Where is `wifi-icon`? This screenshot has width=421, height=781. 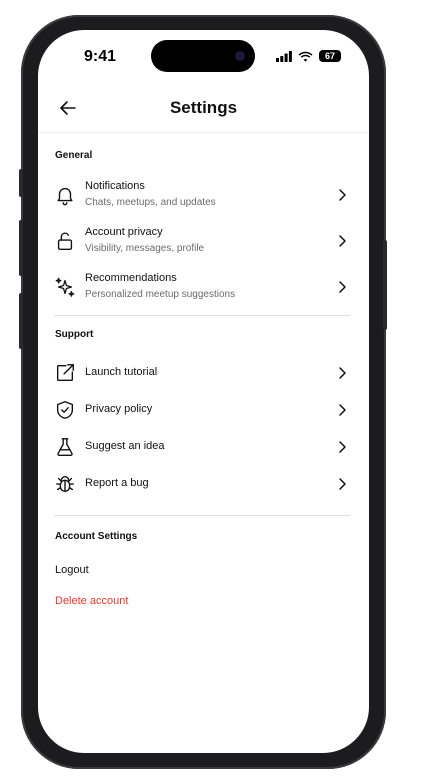
wifi-icon is located at coordinates (305, 56).